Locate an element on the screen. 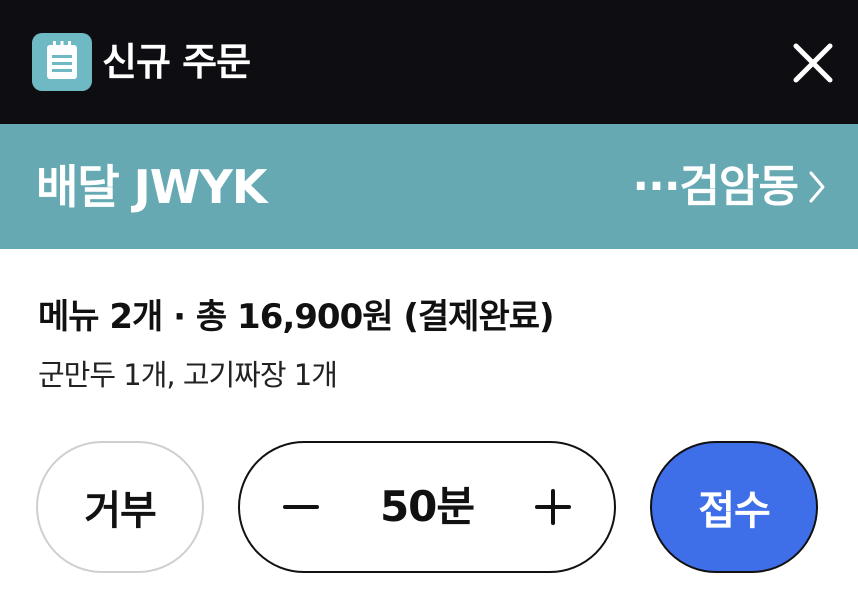  close-icon is located at coordinates (813, 63).